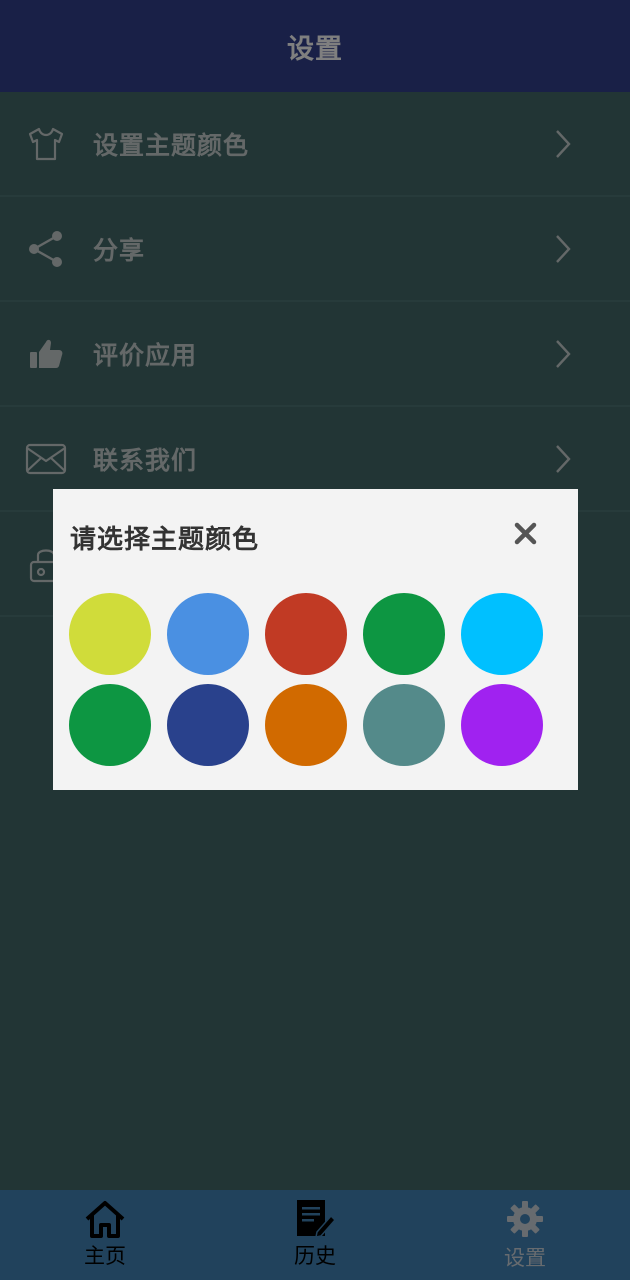 The image size is (630, 1280). I want to click on color-swatch-grid, so click(314, 679).